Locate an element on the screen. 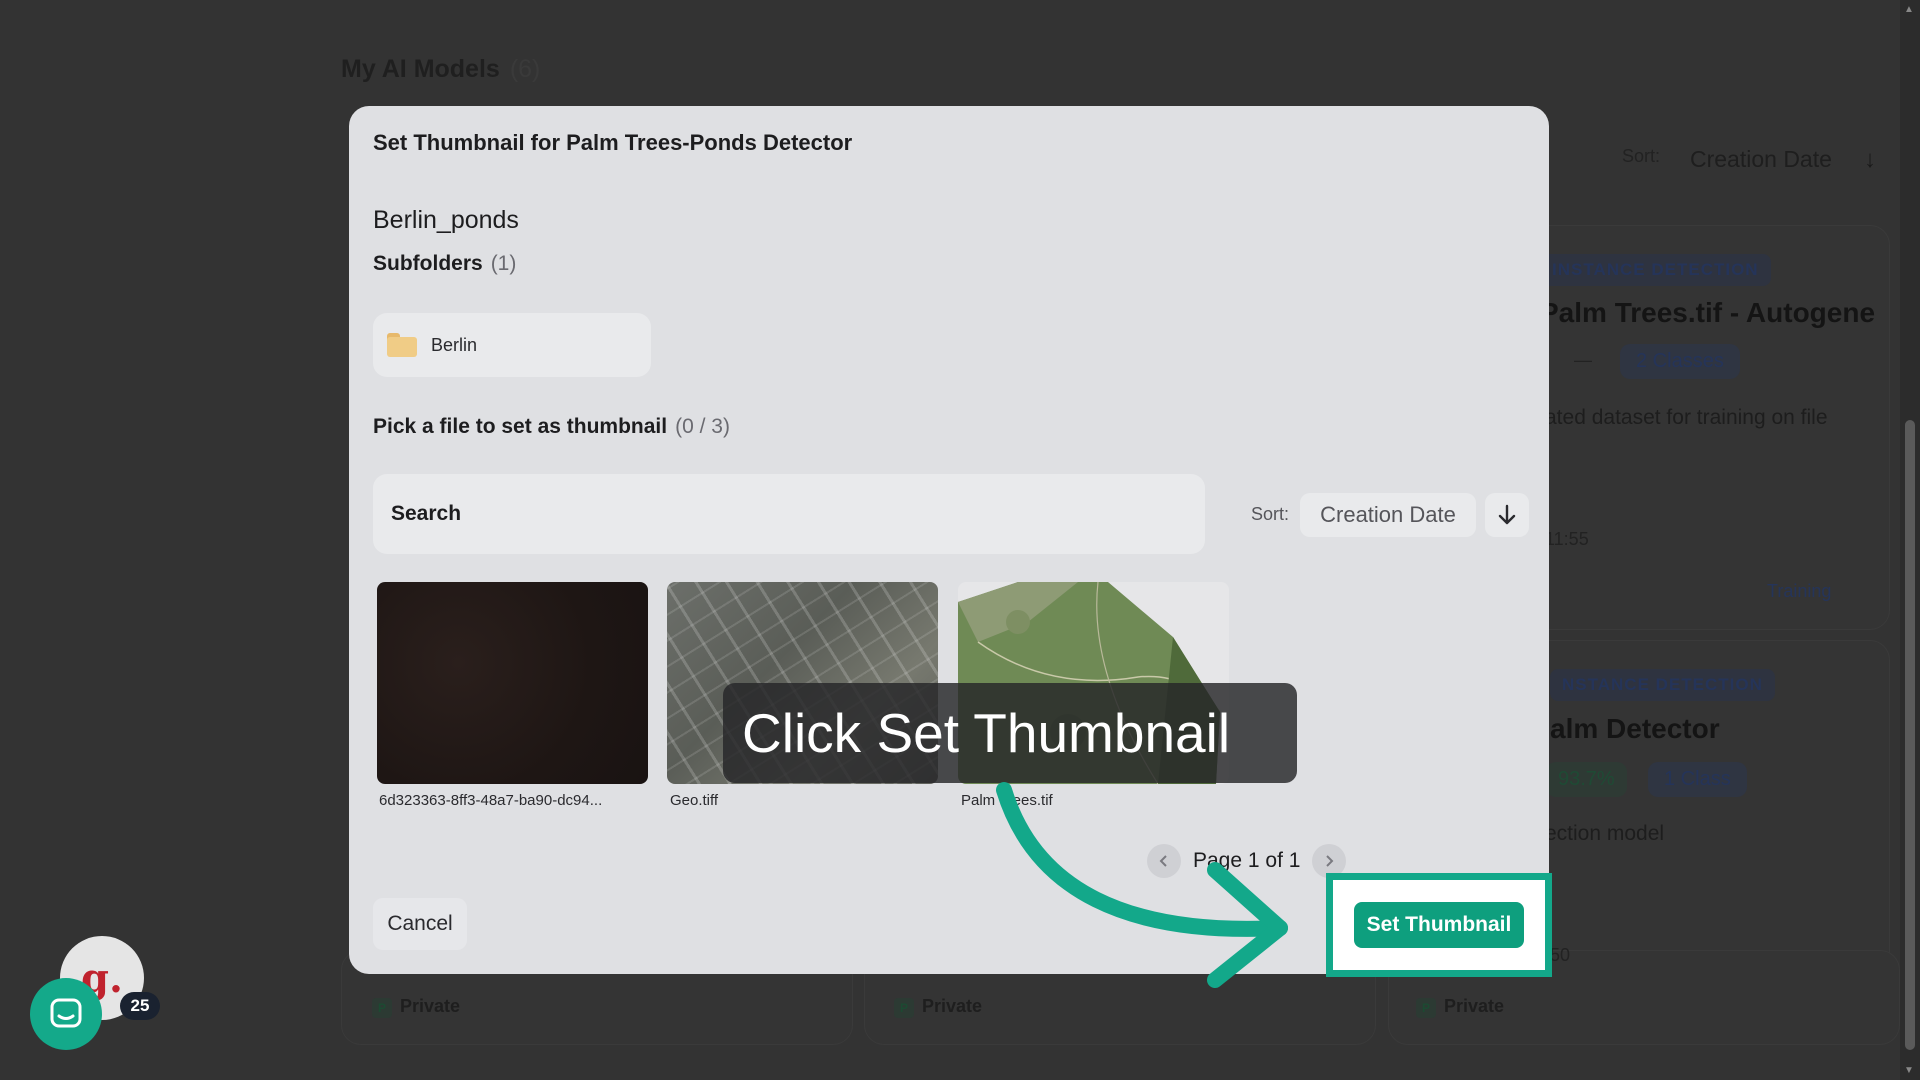  model-dash: — is located at coordinates (1583, 360).